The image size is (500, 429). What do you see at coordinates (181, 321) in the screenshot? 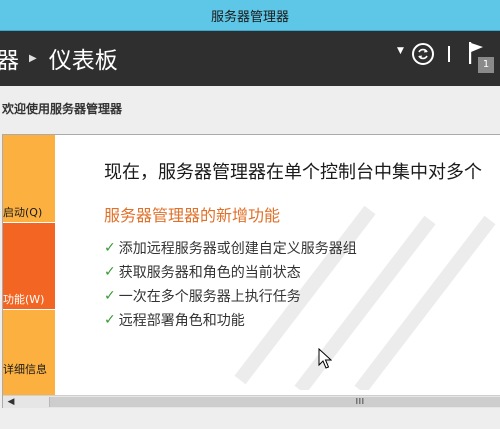
I see `feature-text: 远程部署角色和功能` at bounding box center [181, 321].